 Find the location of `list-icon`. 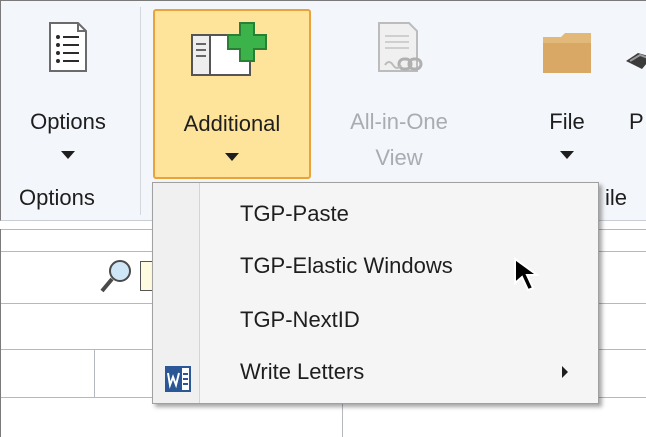

list-icon is located at coordinates (68, 50).